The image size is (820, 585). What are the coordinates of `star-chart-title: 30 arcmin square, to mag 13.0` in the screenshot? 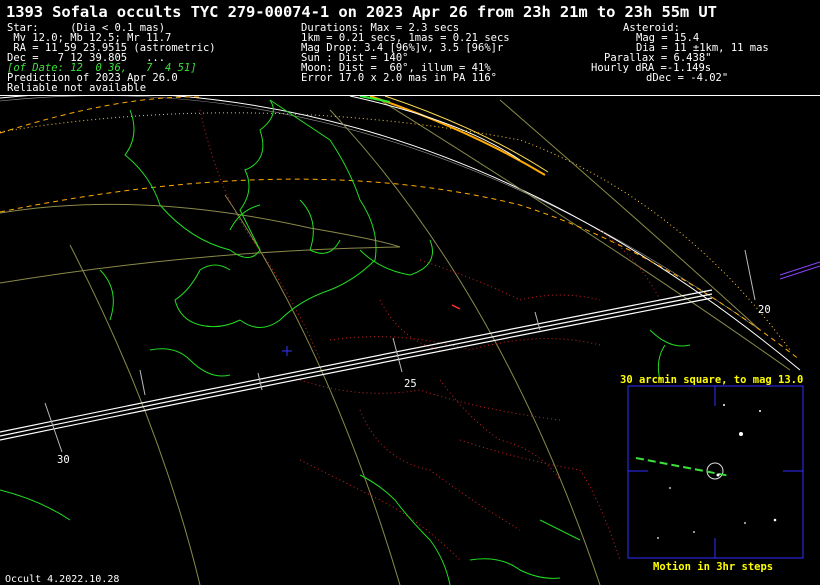 It's located at (712, 380).